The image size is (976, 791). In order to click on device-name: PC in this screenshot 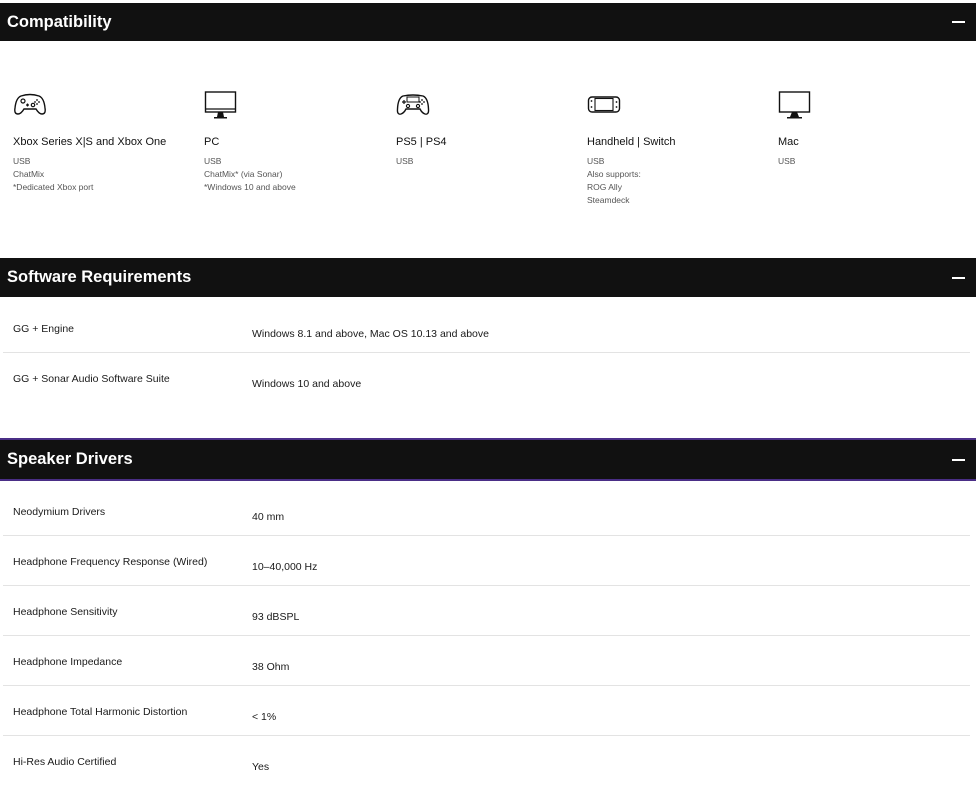, I will do `click(212, 142)`.